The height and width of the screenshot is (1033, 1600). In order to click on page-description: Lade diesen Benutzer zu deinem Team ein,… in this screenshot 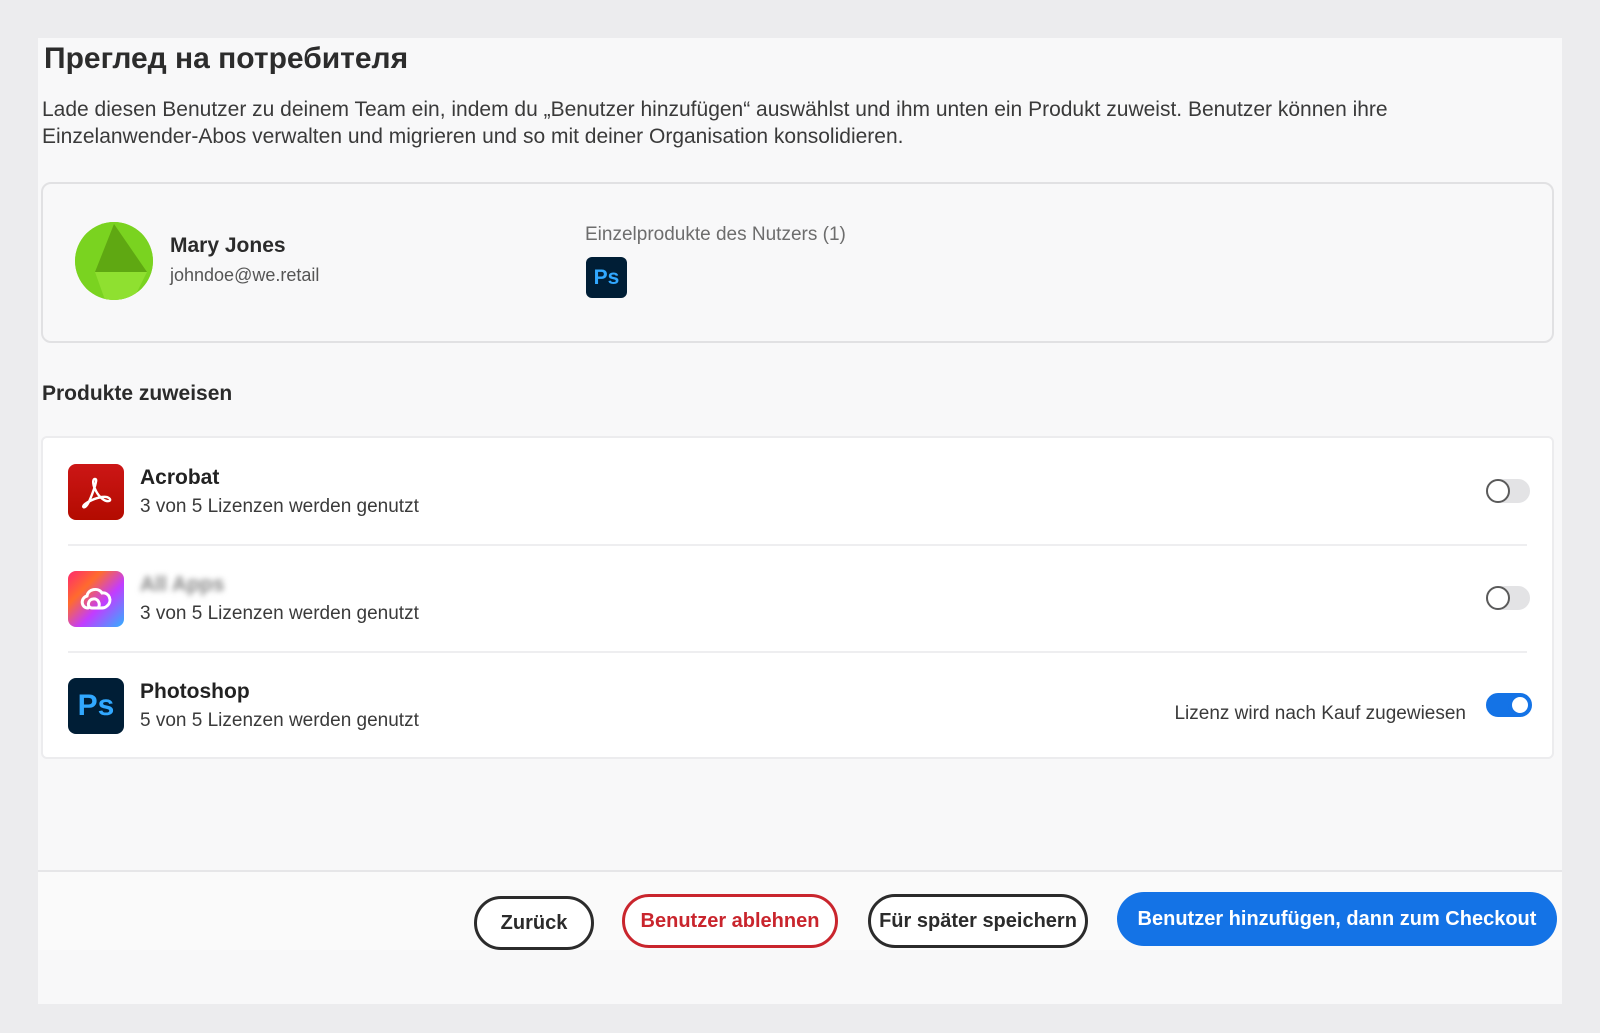, I will do `click(715, 123)`.